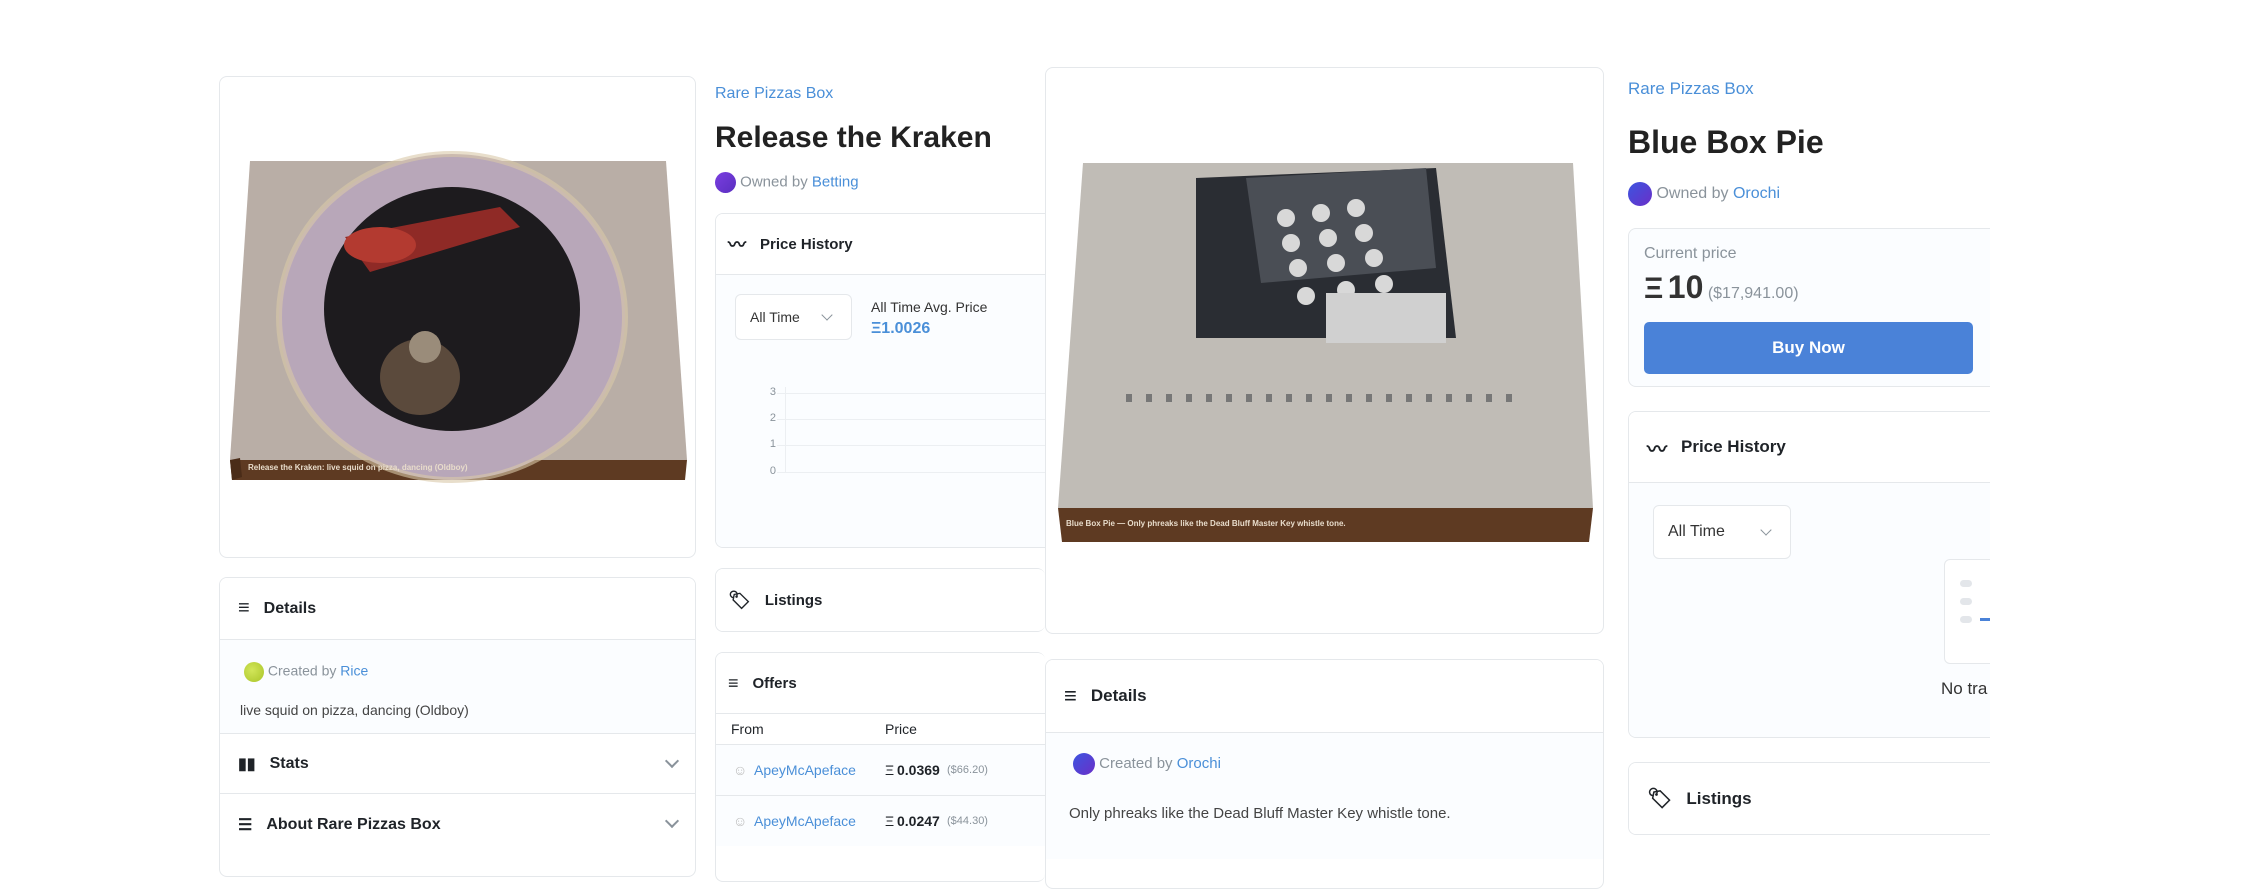  What do you see at coordinates (1690, 253) in the screenshot?
I see `current-price-label: Current price` at bounding box center [1690, 253].